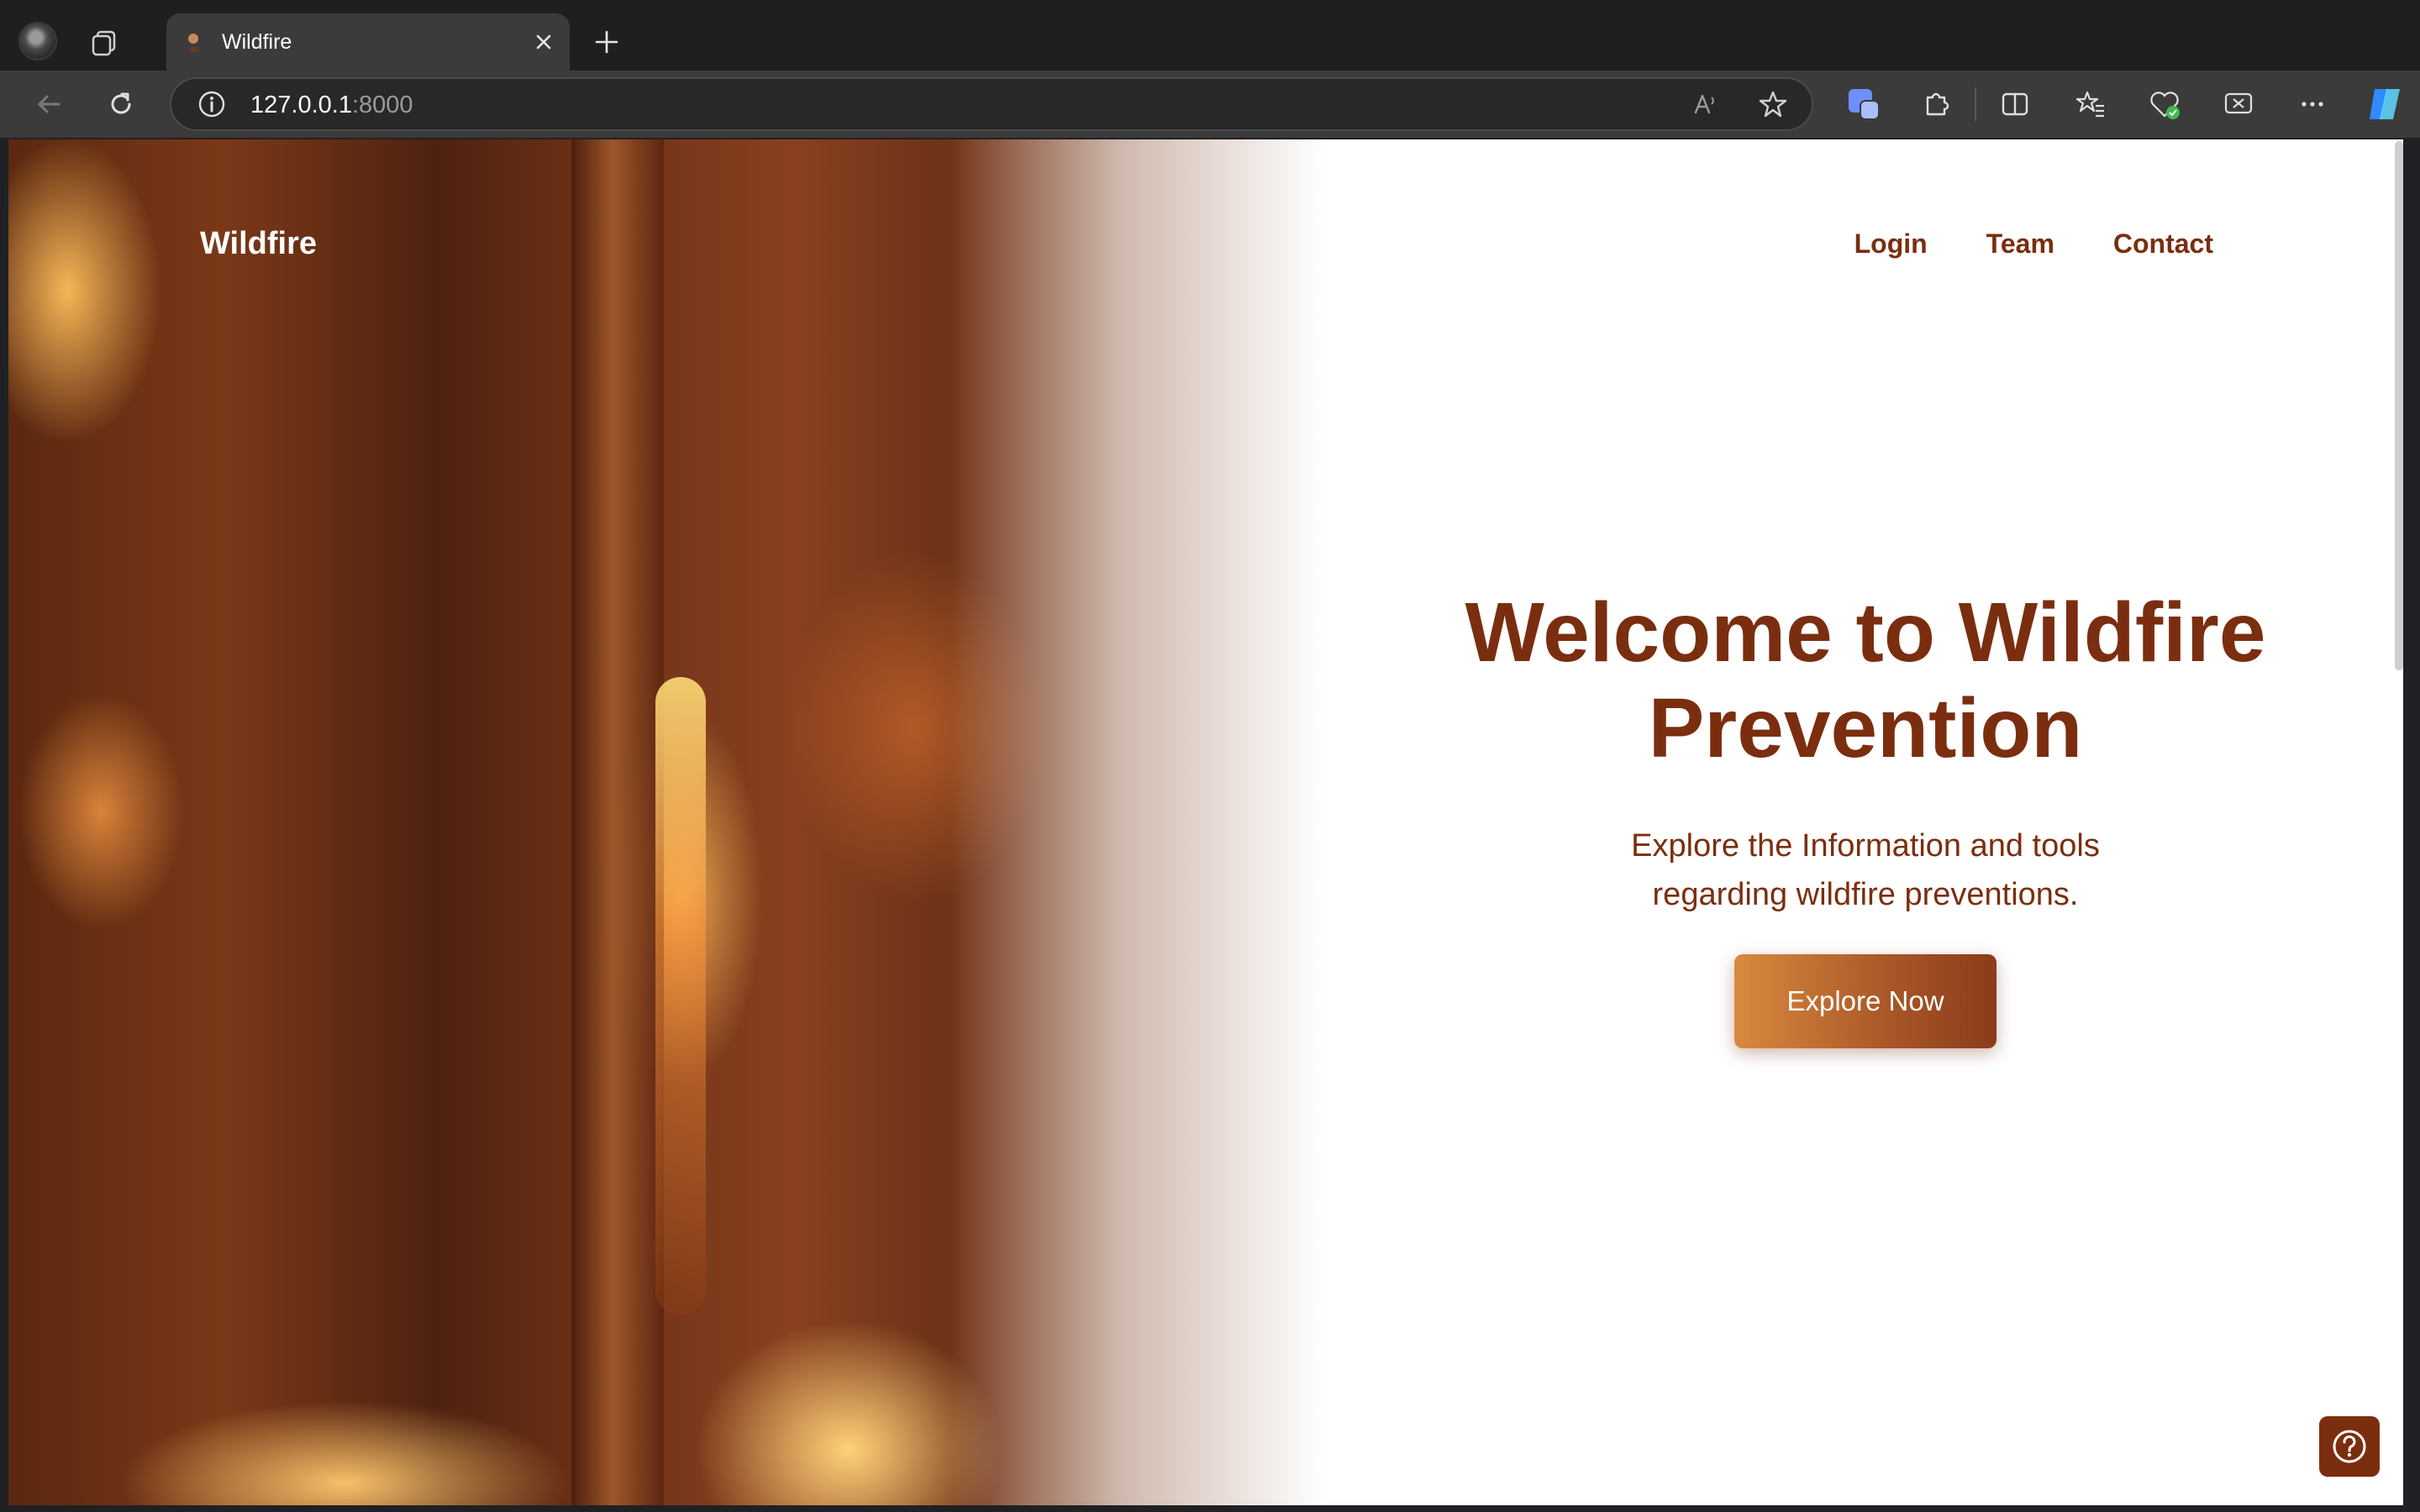 The image size is (2420, 1512). What do you see at coordinates (49, 104) in the screenshot?
I see `back-icon` at bounding box center [49, 104].